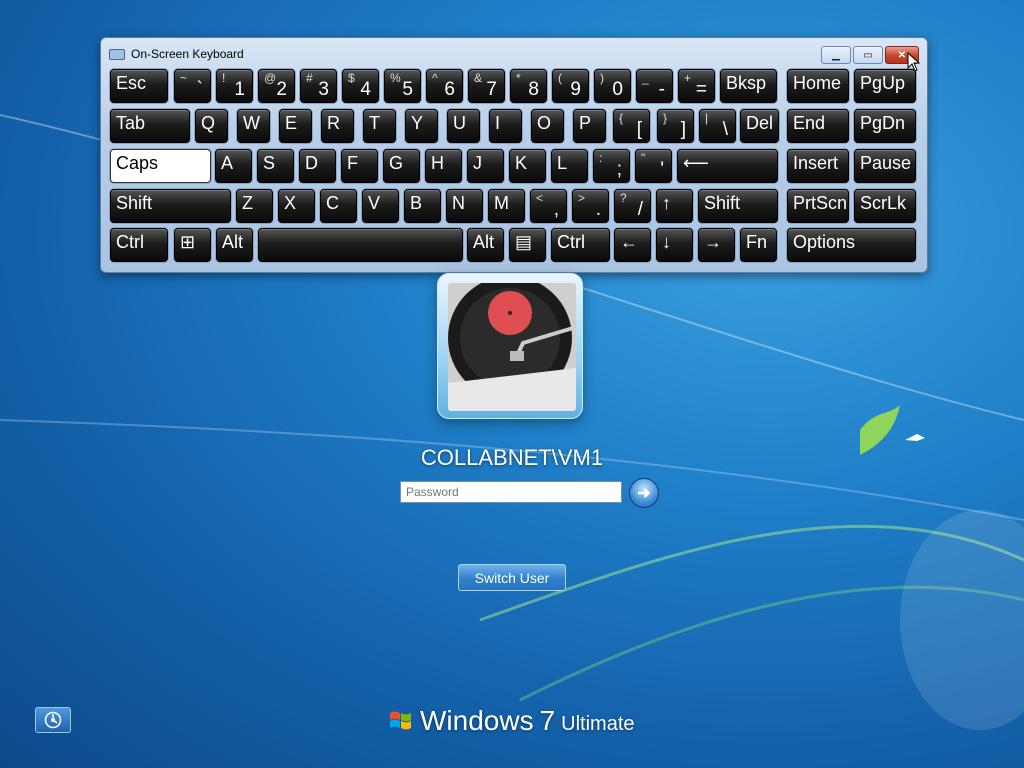 The height and width of the screenshot is (768, 1024). Describe the element at coordinates (683, 129) in the screenshot. I see `key-label: ]` at that location.